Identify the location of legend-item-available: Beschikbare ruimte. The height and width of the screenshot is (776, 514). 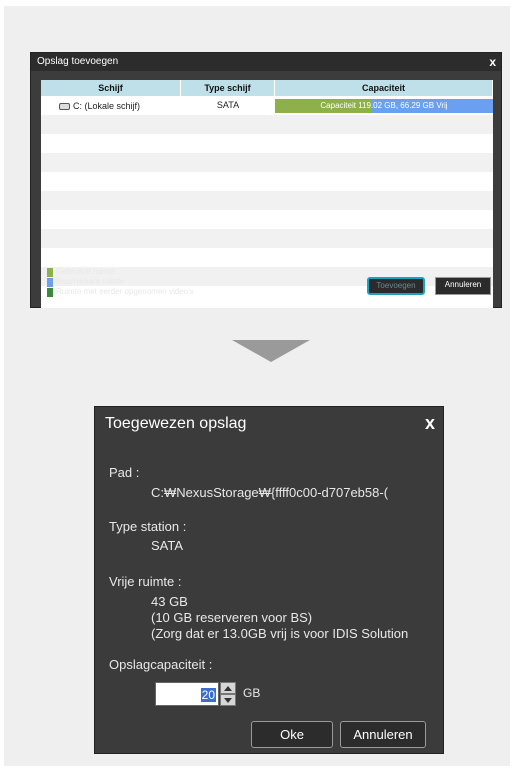
(120, 282).